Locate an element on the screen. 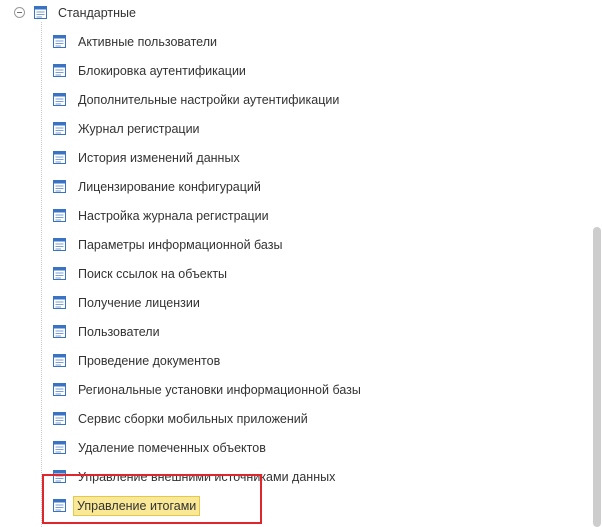 The height and width of the screenshot is (527, 603). vertical-scrollbar is located at coordinates (597, 263).